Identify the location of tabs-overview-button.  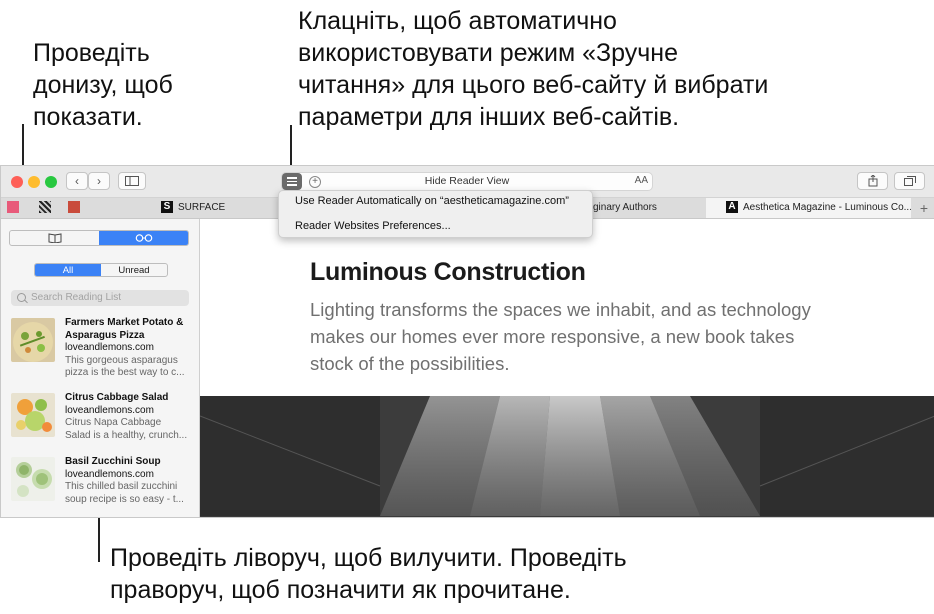
(909, 181).